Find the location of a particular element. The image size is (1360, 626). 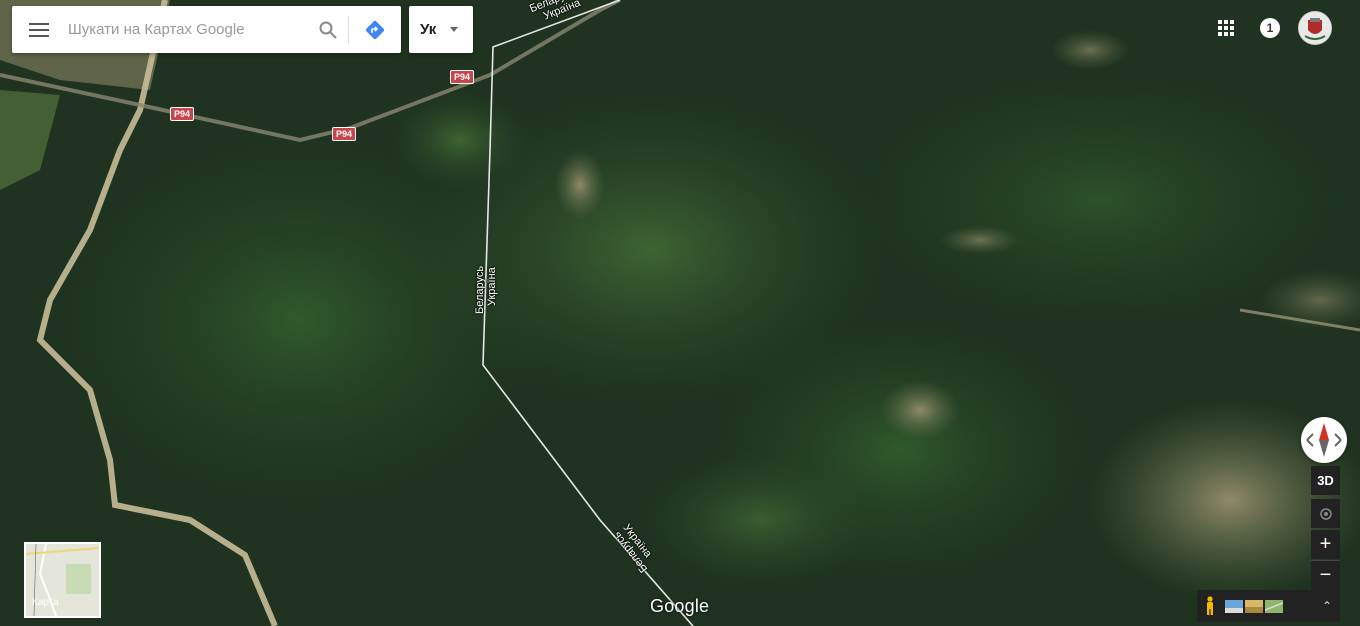

menu-button is located at coordinates (39, 29).